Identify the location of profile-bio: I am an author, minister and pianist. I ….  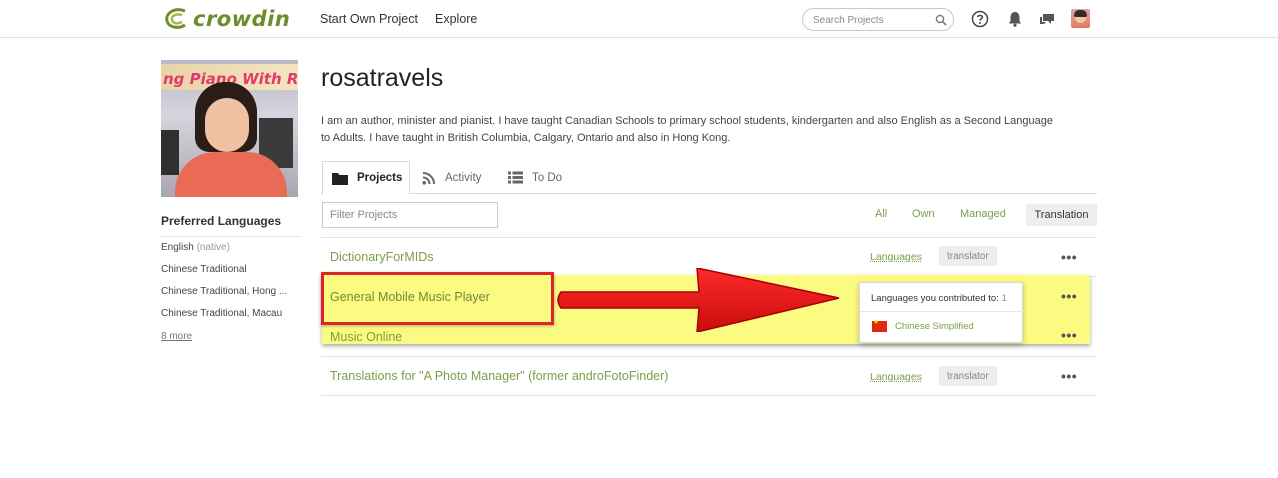
(687, 129).